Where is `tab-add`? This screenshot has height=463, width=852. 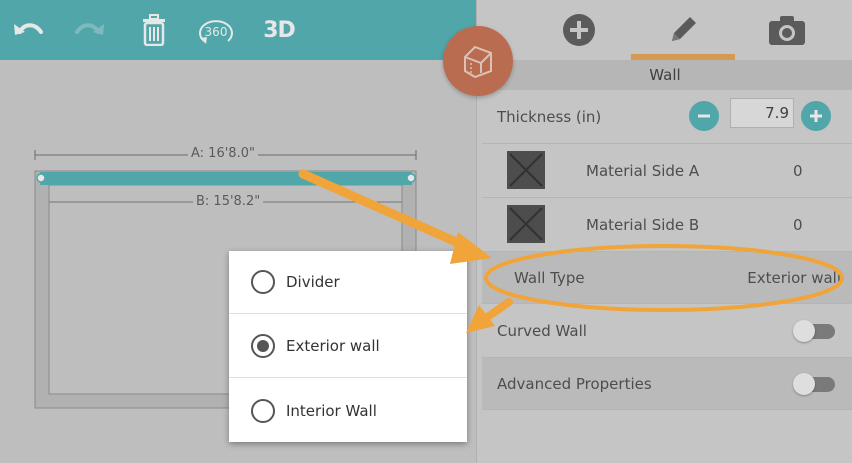
tab-add is located at coordinates (579, 30).